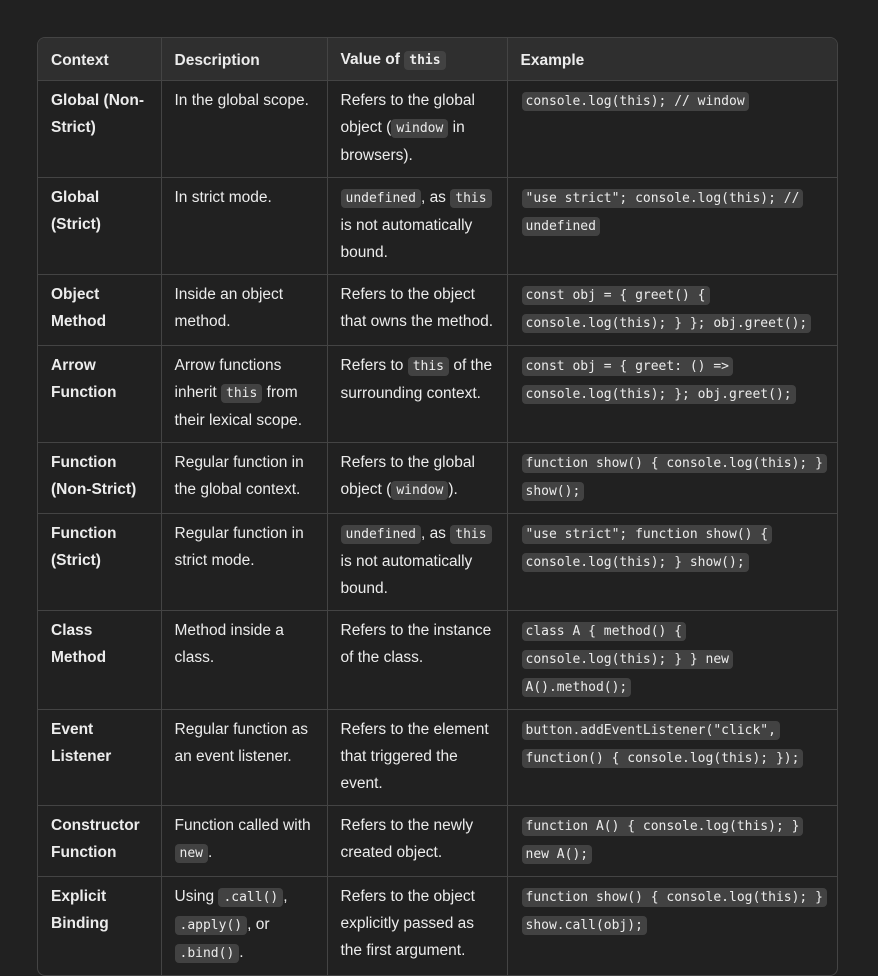 Image resolution: width=878 pixels, height=976 pixels. I want to click on header-example: Example, so click(672, 59).